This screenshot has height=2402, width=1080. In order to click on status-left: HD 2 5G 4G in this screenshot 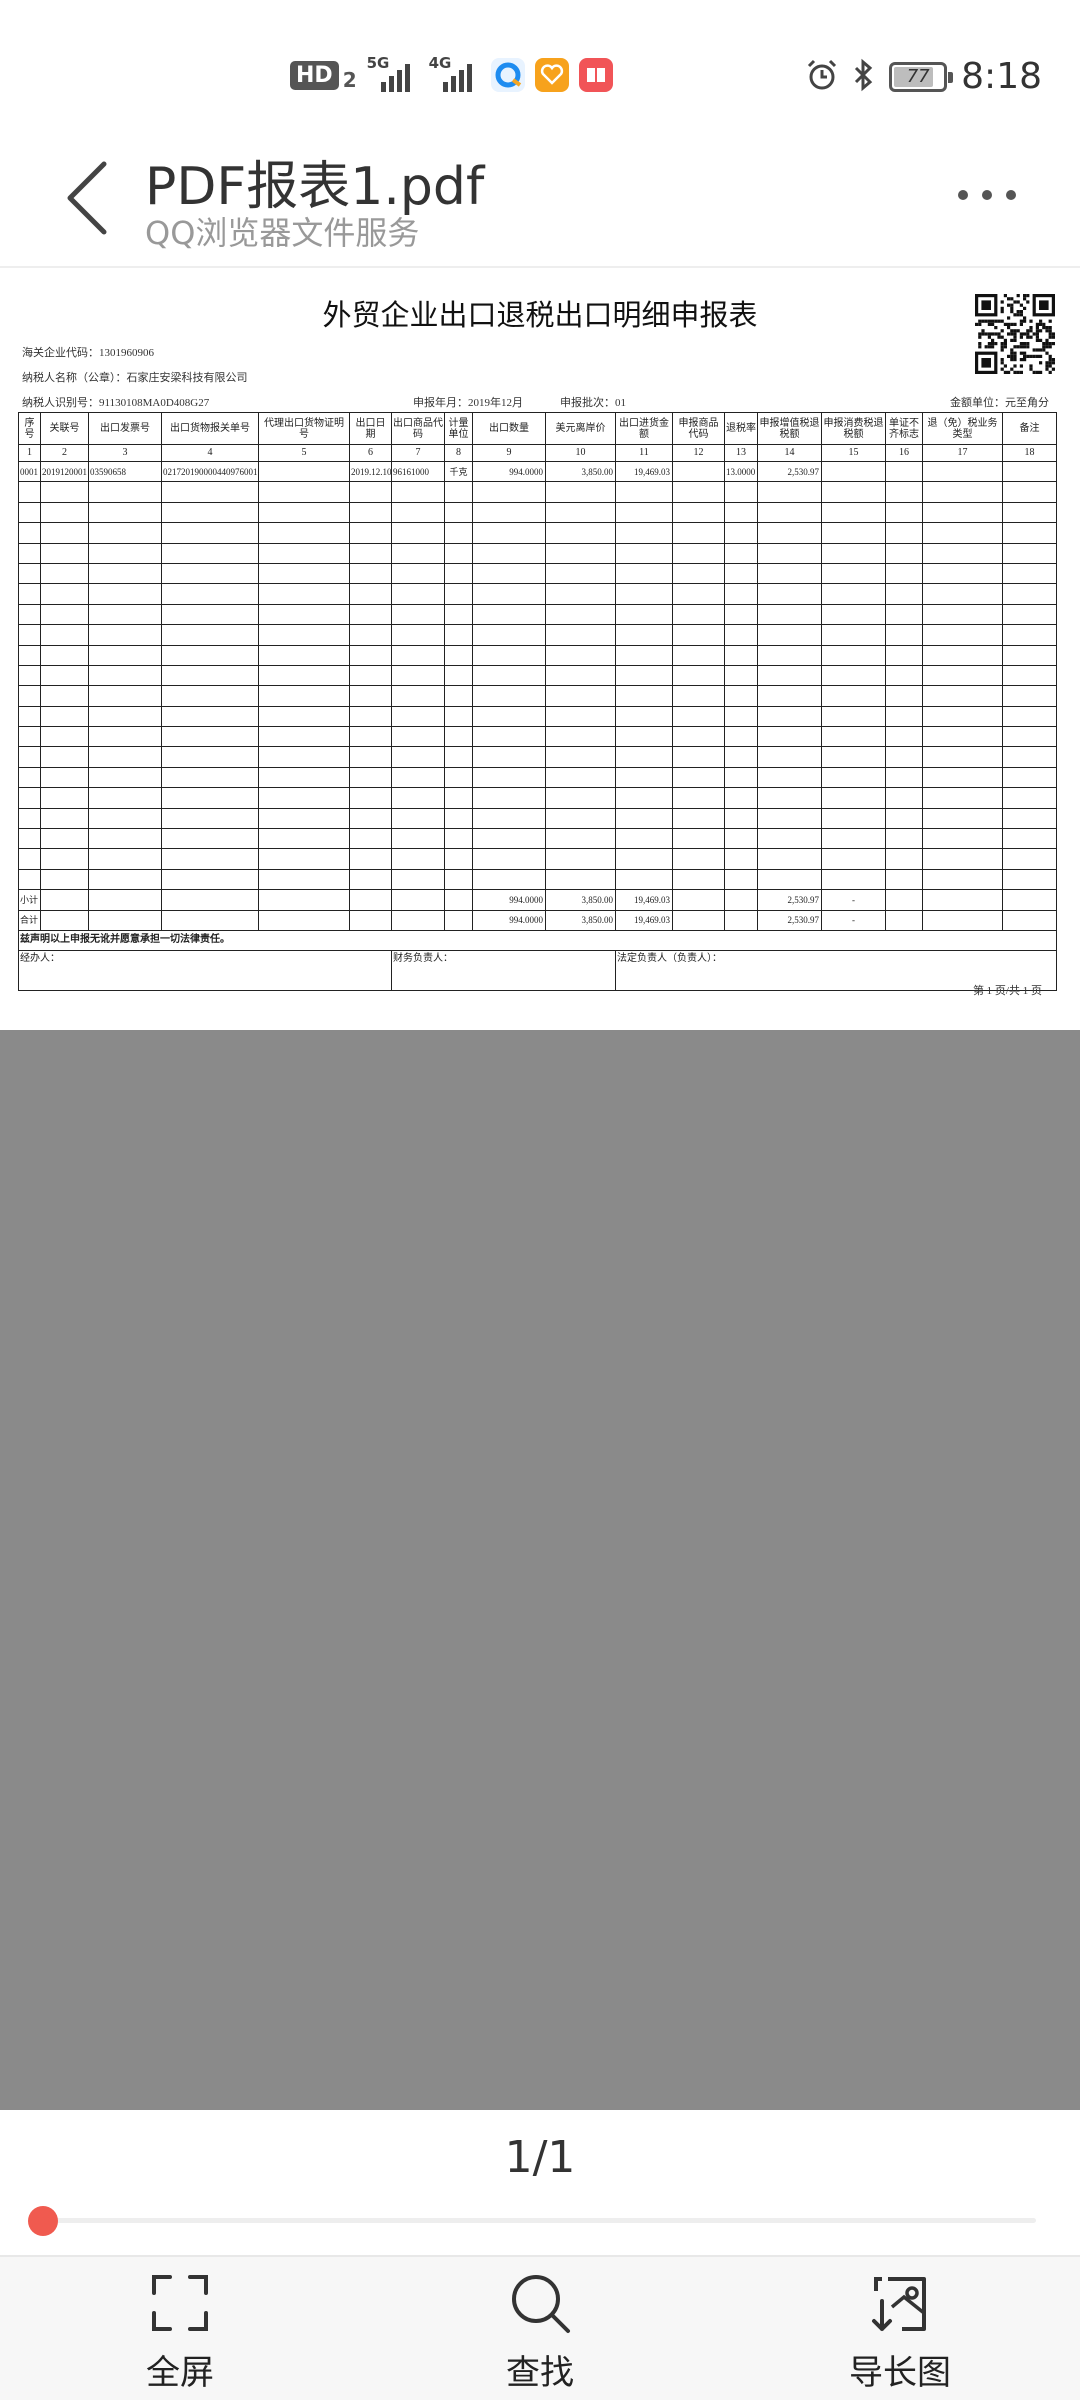, I will do `click(451, 73)`.